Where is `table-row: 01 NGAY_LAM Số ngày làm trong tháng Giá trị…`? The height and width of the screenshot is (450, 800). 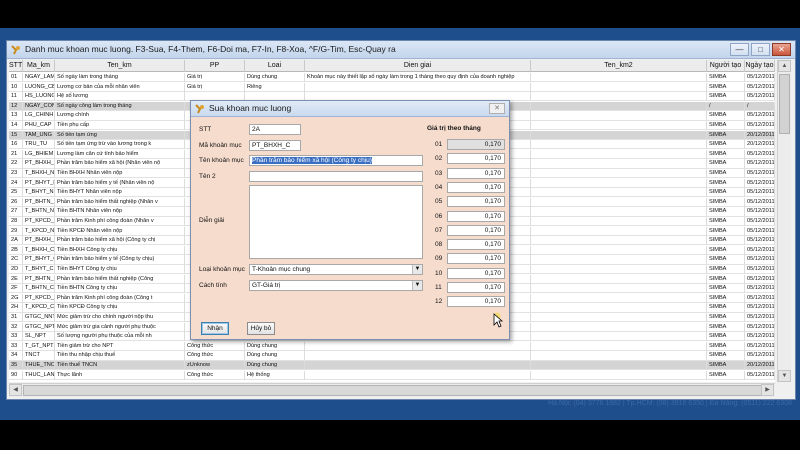 table-row: 01 NGAY_LAM Số ngày làm trong tháng Giá trị… is located at coordinates (392, 78).